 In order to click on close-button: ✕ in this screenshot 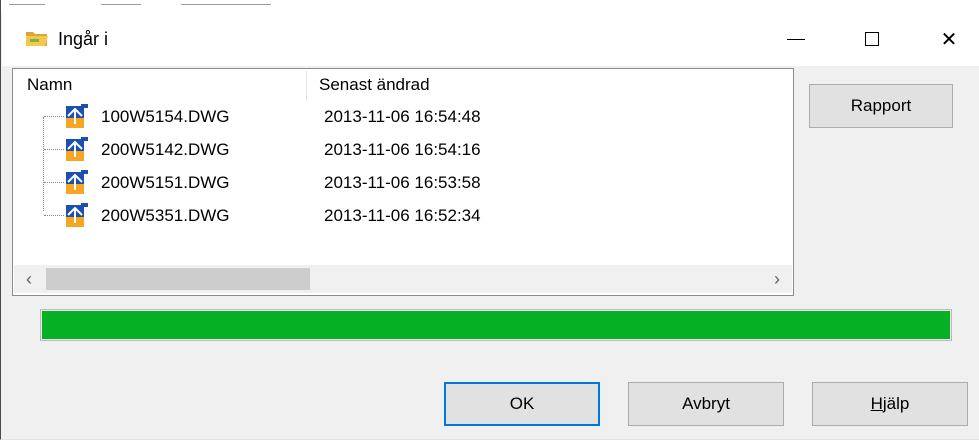, I will do `click(949, 39)`.